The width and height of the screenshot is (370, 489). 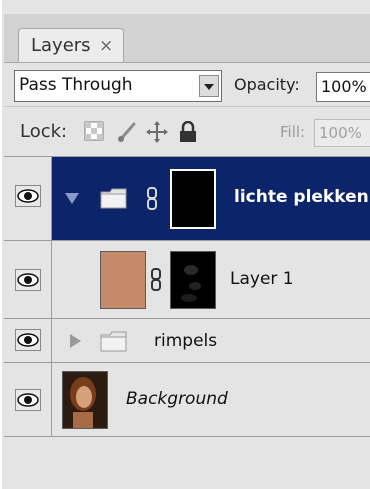 What do you see at coordinates (209, 86) in the screenshot?
I see `chevron-down-icon` at bounding box center [209, 86].